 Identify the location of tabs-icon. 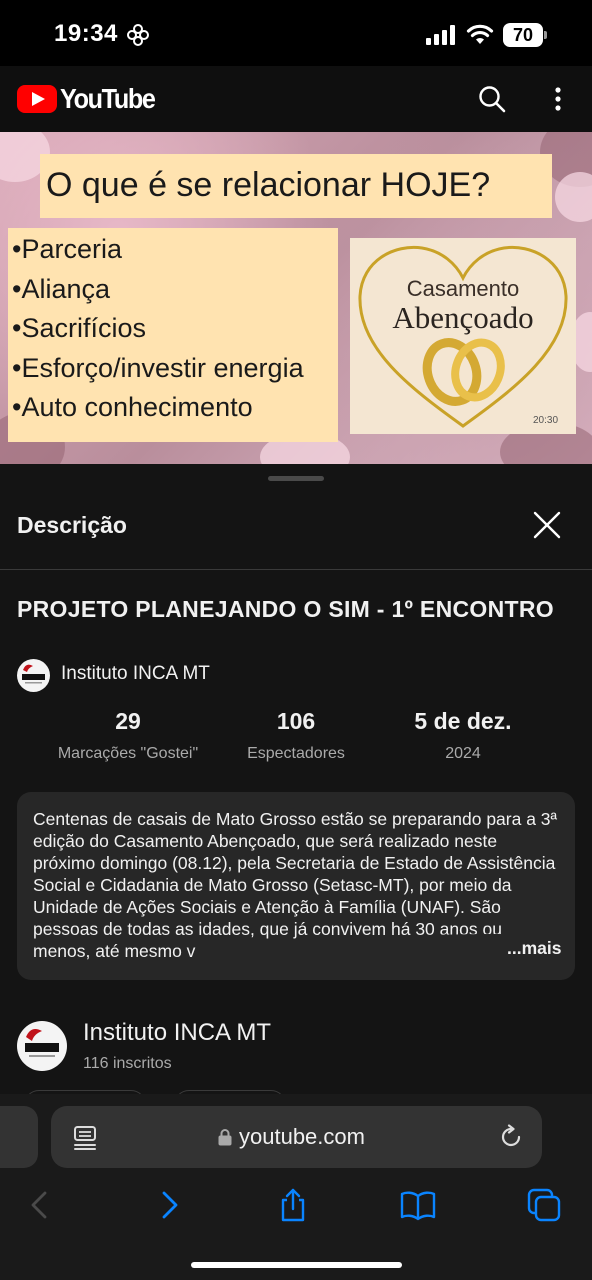
(544, 1205).